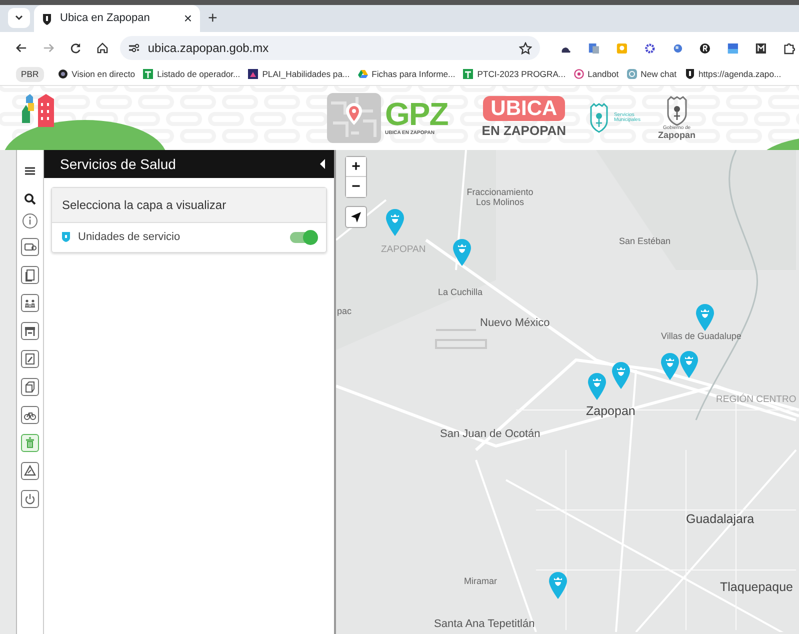  What do you see at coordinates (30, 303) in the screenshot?
I see `people-button` at bounding box center [30, 303].